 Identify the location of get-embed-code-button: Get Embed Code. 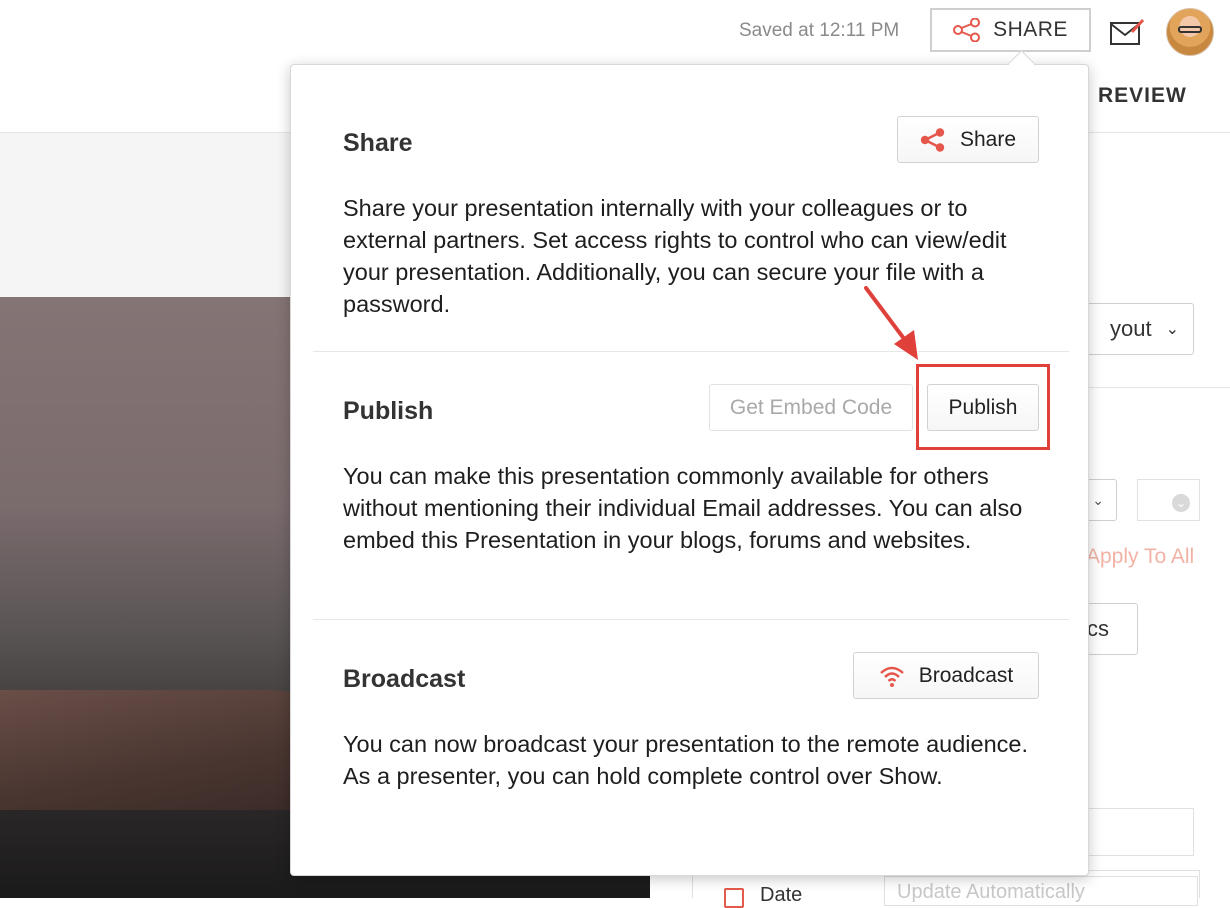
(811, 407).